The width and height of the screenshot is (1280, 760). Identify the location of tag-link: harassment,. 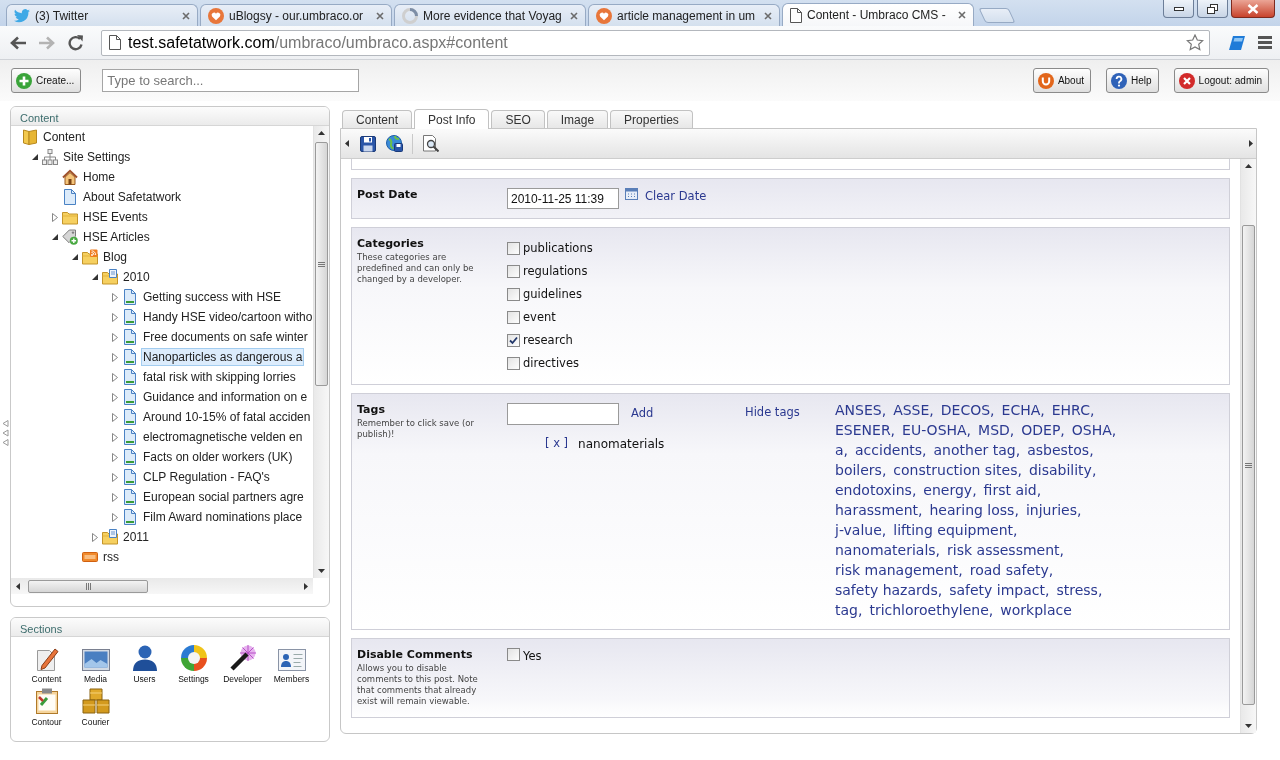
(879, 510).